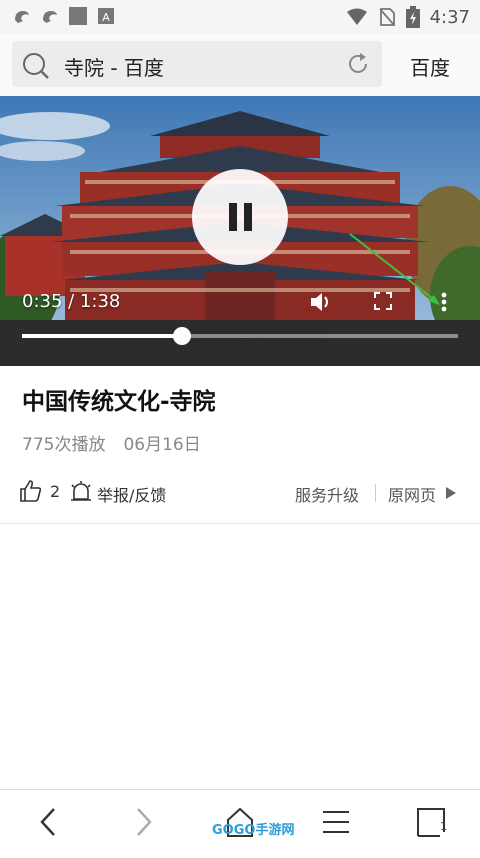  Describe the element at coordinates (444, 302) in the screenshot. I see `more-options-icon` at that location.